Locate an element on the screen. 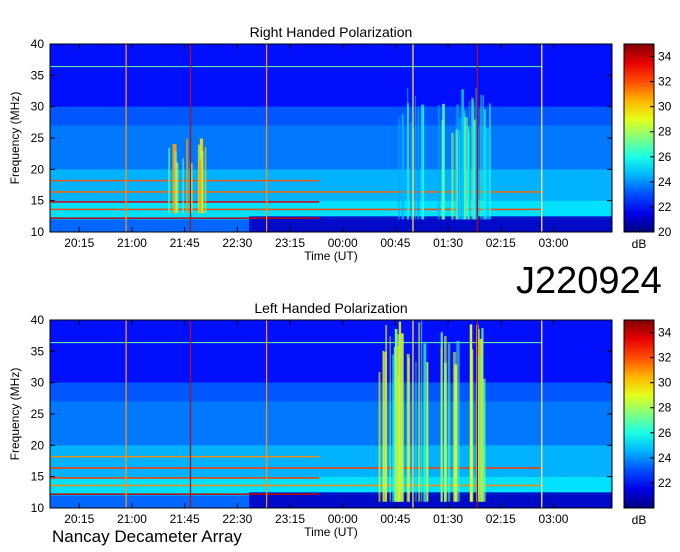 The image size is (680, 552). colorbar-tick-label: 20 is located at coordinates (665, 232).